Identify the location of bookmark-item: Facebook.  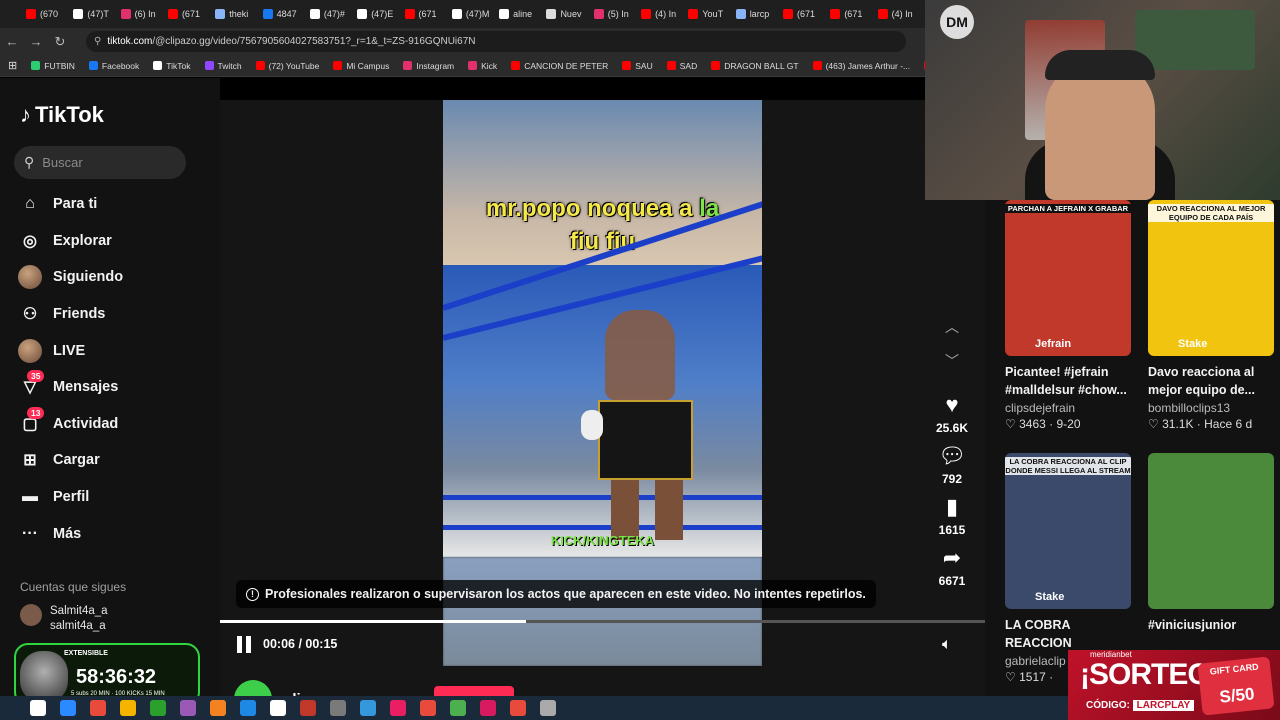
(113, 66).